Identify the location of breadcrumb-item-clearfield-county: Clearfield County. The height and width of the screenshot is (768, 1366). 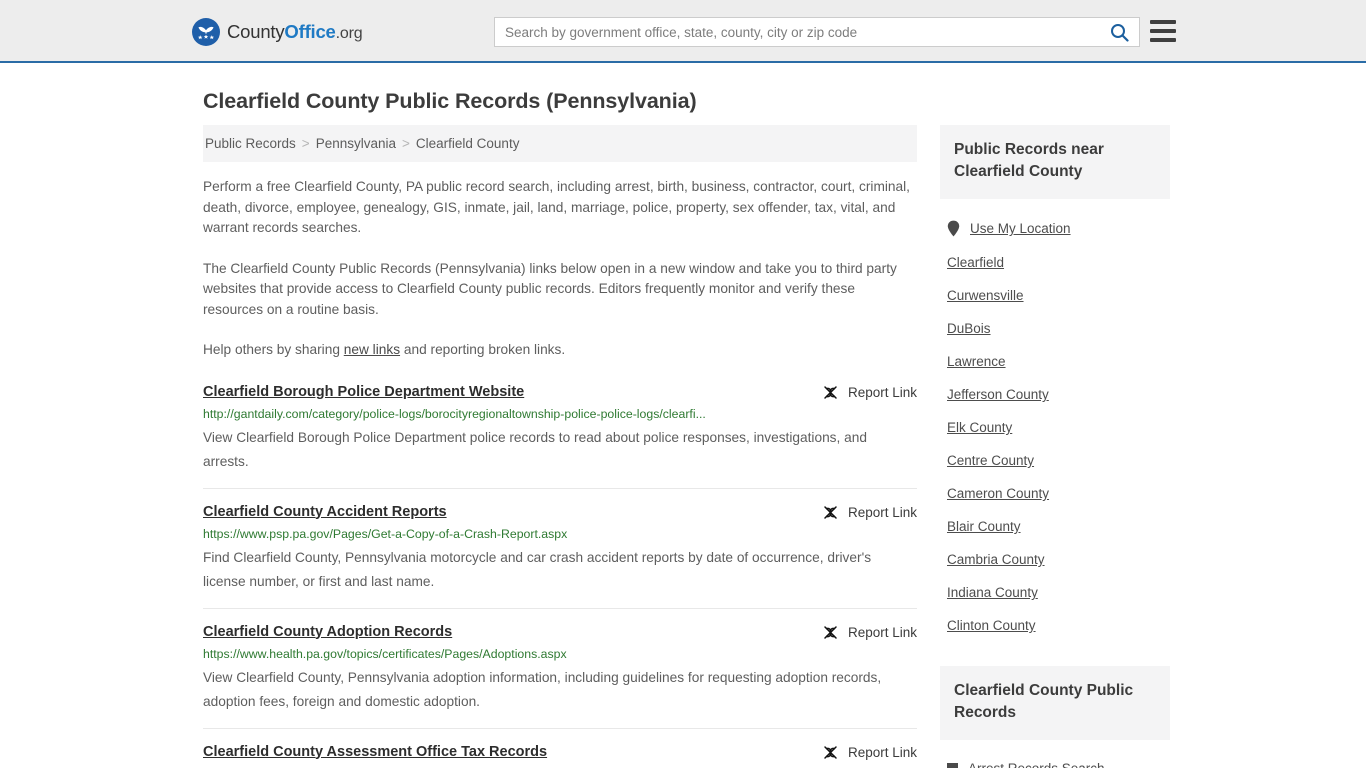
(467, 143).